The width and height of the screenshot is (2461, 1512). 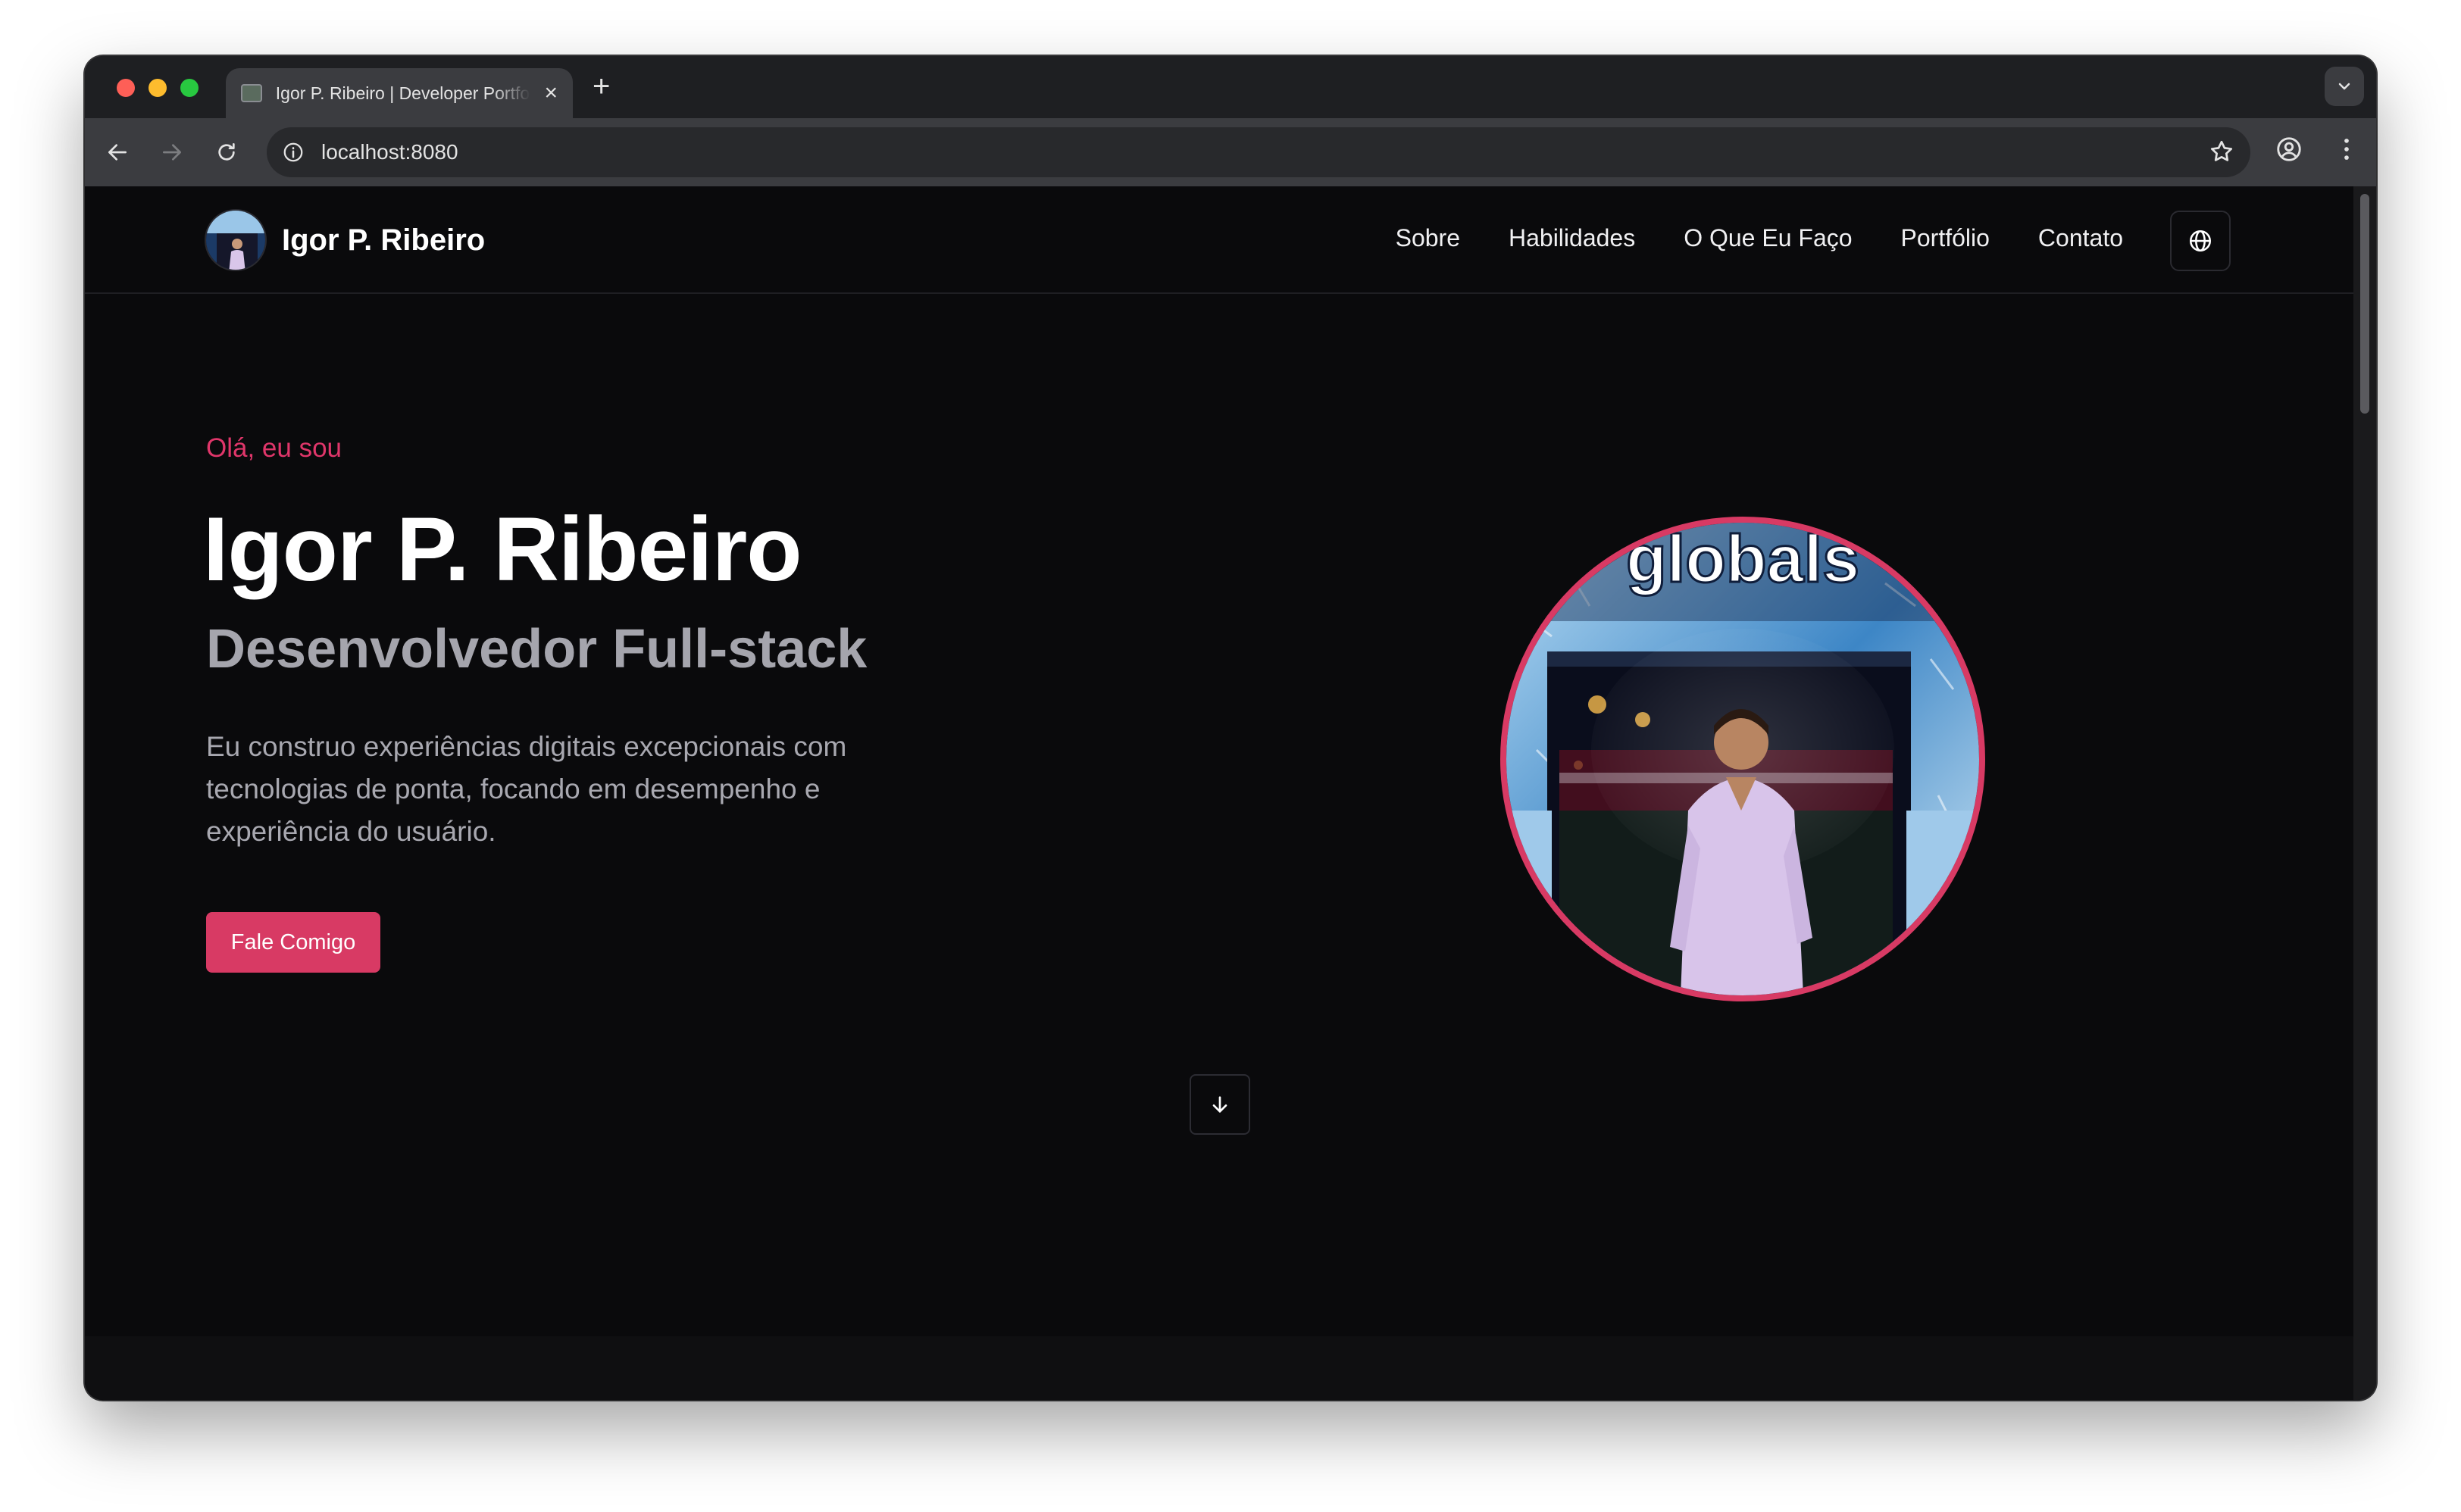 What do you see at coordinates (293, 152) in the screenshot?
I see `info-icon` at bounding box center [293, 152].